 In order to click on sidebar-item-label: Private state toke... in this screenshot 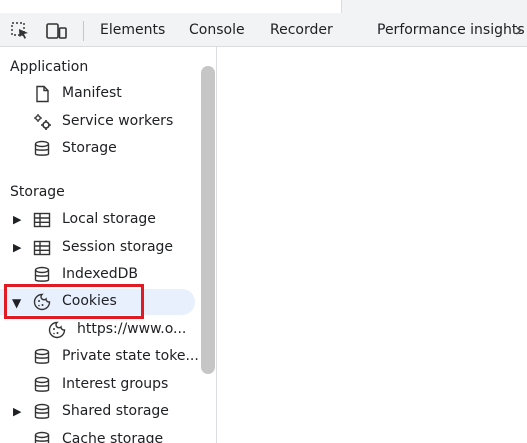, I will do `click(130, 356)`.